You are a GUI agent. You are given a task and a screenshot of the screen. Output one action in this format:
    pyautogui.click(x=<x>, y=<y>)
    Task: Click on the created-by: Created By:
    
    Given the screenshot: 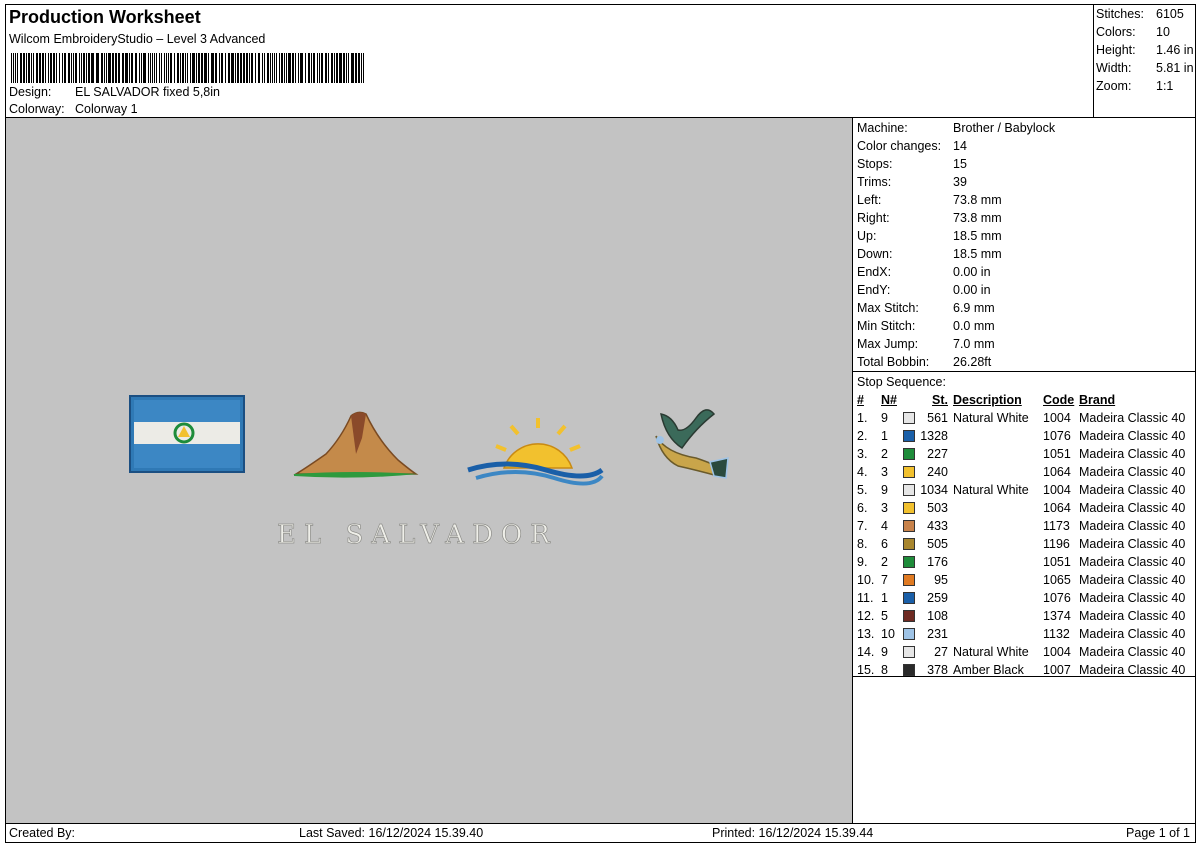 What is the action you would take?
    pyautogui.click(x=42, y=833)
    